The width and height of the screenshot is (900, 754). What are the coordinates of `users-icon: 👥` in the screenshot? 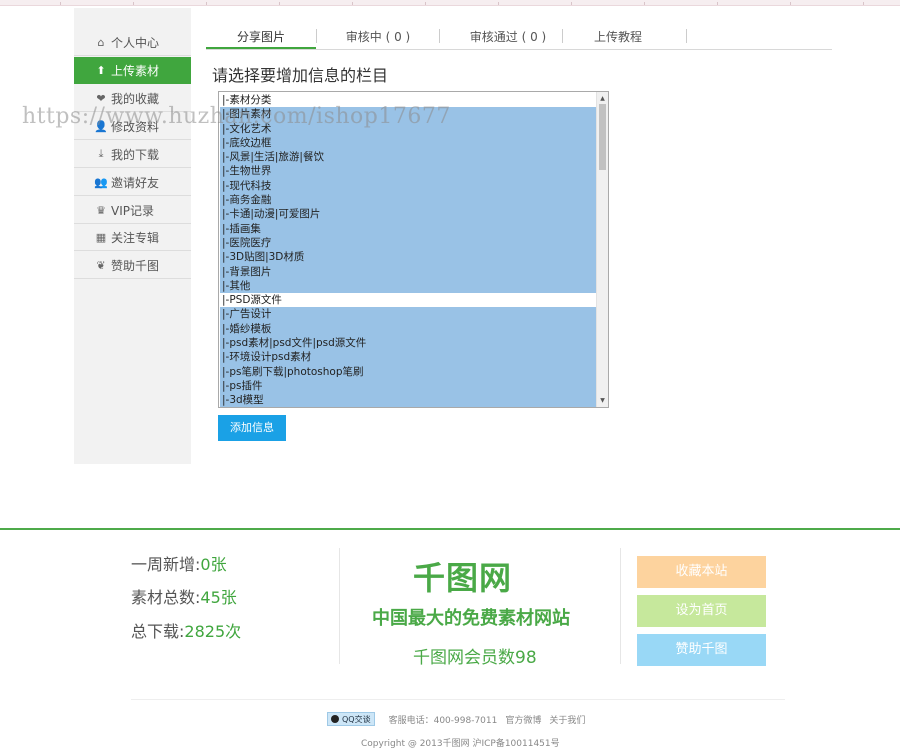 It's located at (101, 182).